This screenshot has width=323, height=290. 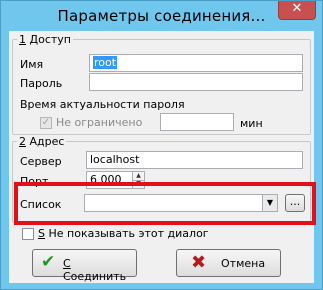 What do you see at coordinates (41, 161) in the screenshot?
I see `server-label: Сервер` at bounding box center [41, 161].